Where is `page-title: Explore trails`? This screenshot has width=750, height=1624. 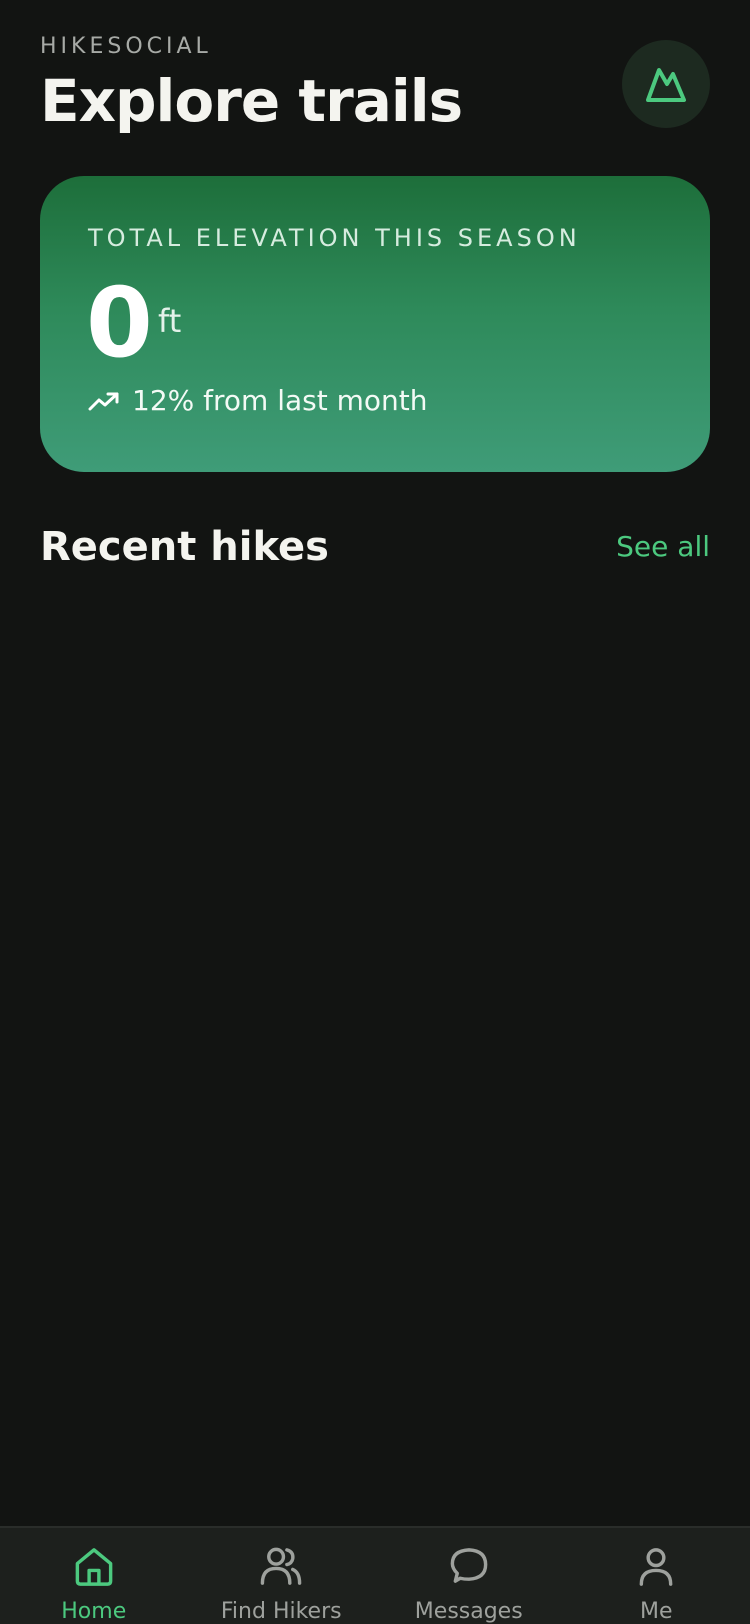
page-title: Explore trails is located at coordinates (251, 101).